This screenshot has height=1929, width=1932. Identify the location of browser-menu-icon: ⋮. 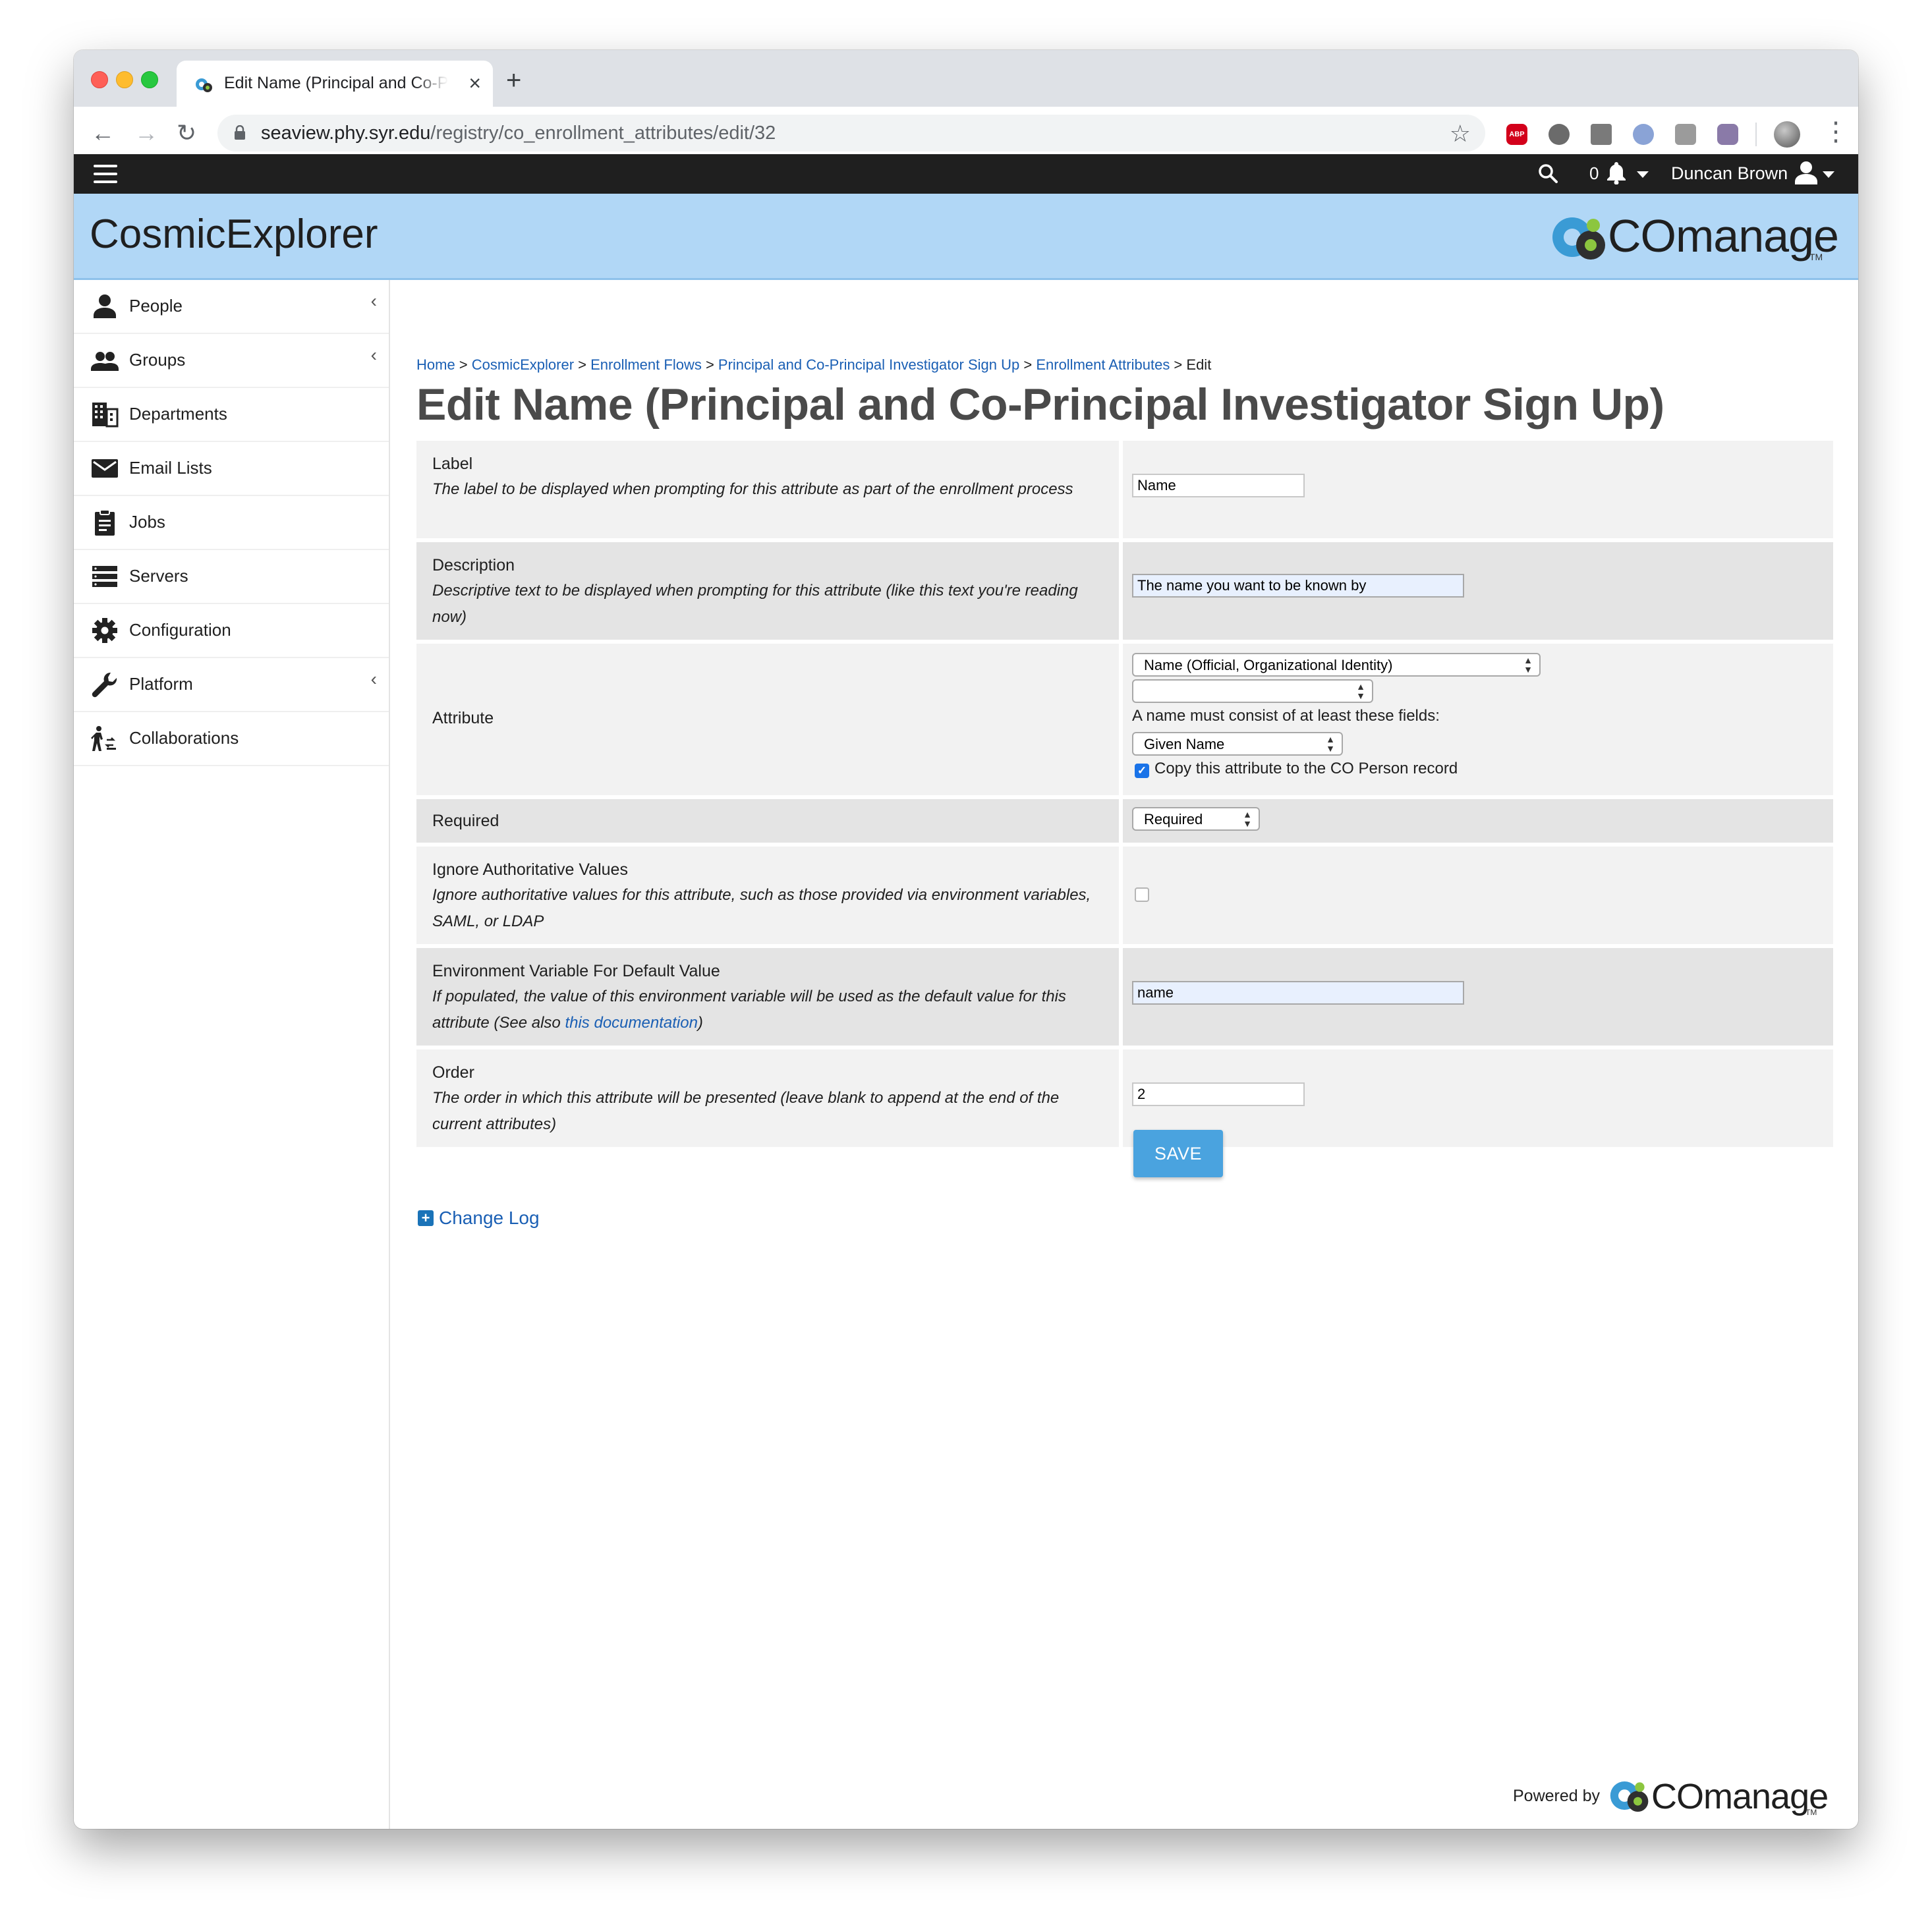
(1836, 131).